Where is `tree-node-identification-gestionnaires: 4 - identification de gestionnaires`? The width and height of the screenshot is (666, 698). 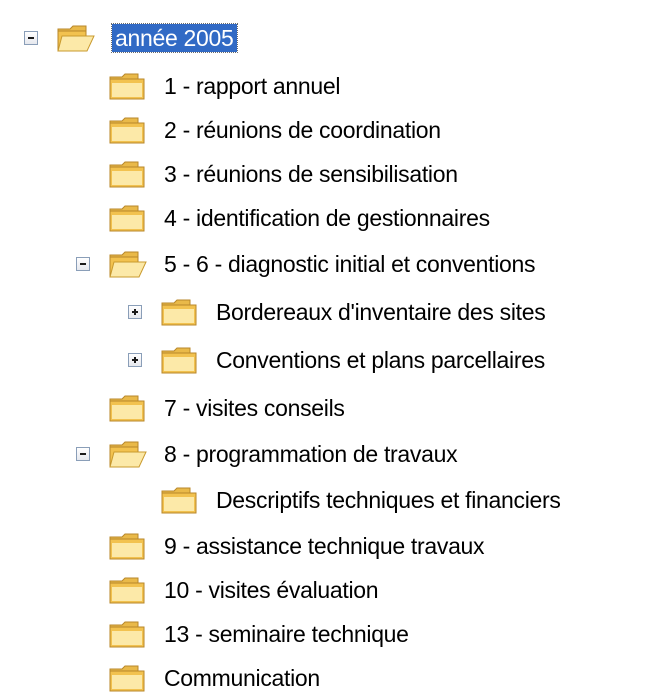
tree-node-identification-gestionnaires: 4 - identification de gestionnaires is located at coordinates (300, 218).